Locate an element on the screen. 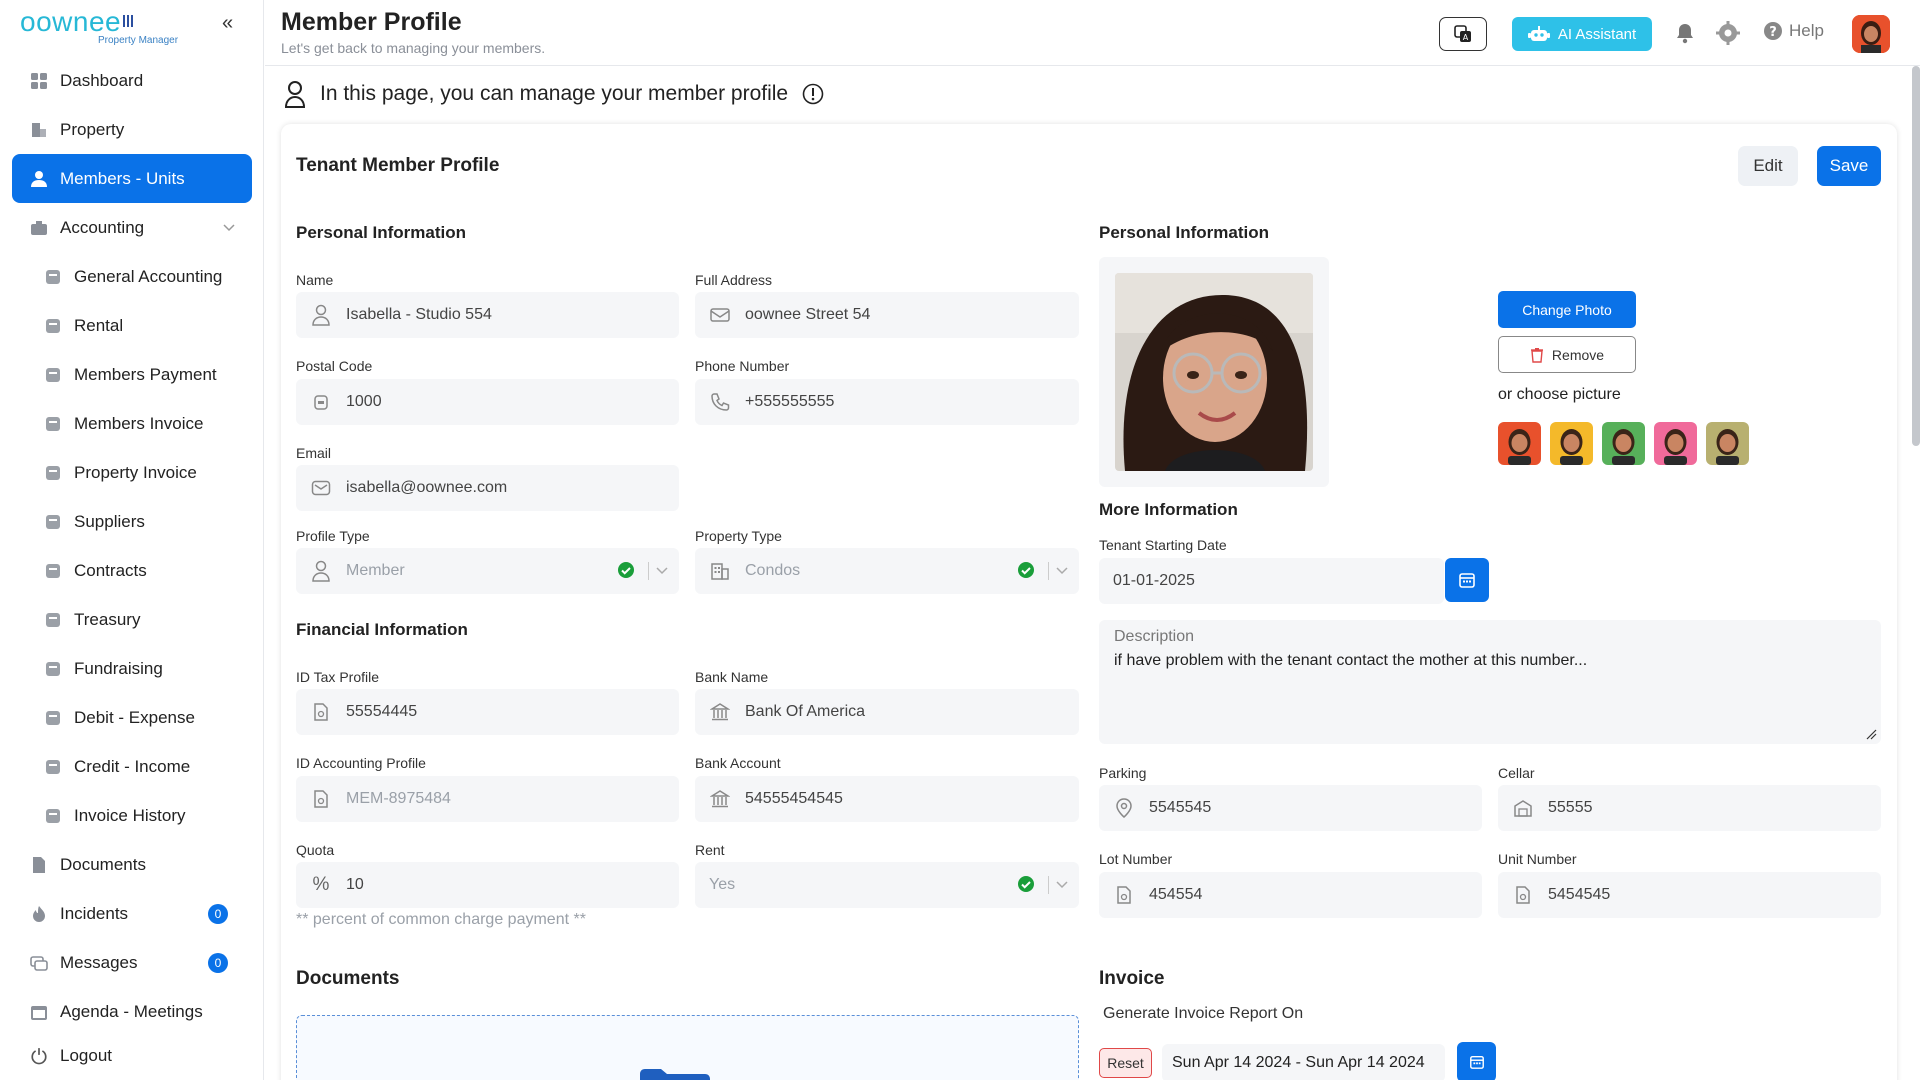  ai-assistant-button: AI Assistant is located at coordinates (1582, 34).